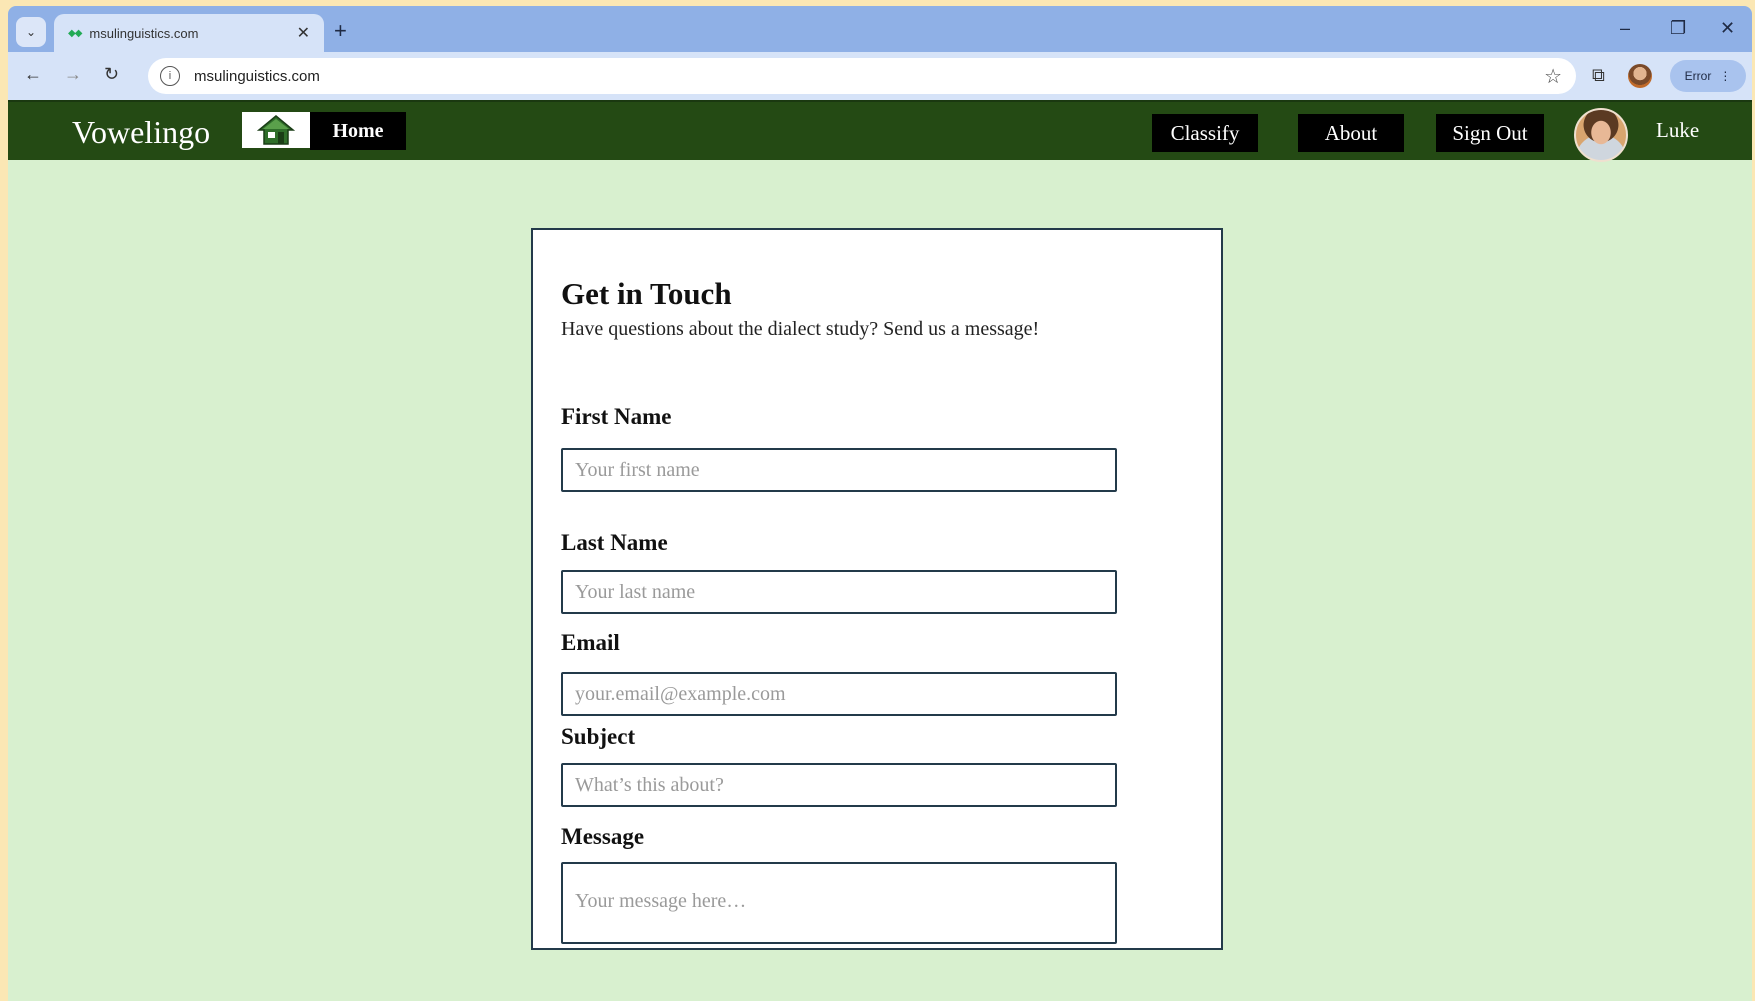 This screenshot has width=1755, height=1001. I want to click on restore-icon: ❐, so click(1678, 28).